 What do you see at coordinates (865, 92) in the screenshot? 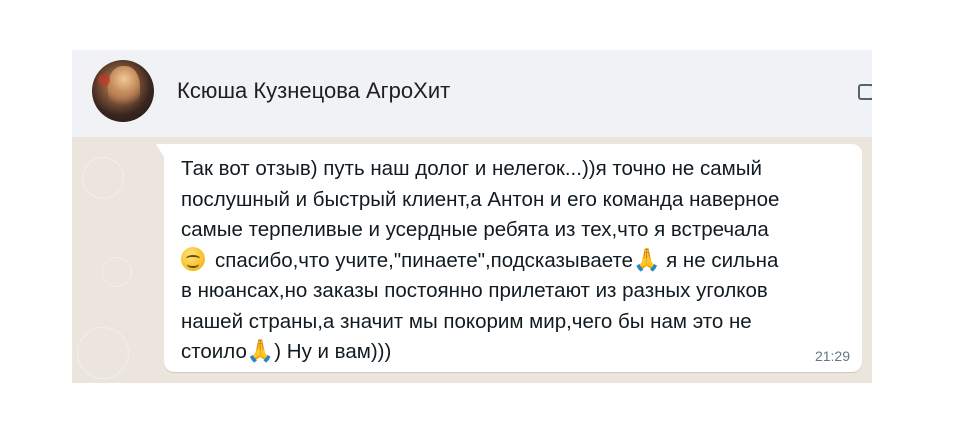
I see `header-menu-icon` at bounding box center [865, 92].